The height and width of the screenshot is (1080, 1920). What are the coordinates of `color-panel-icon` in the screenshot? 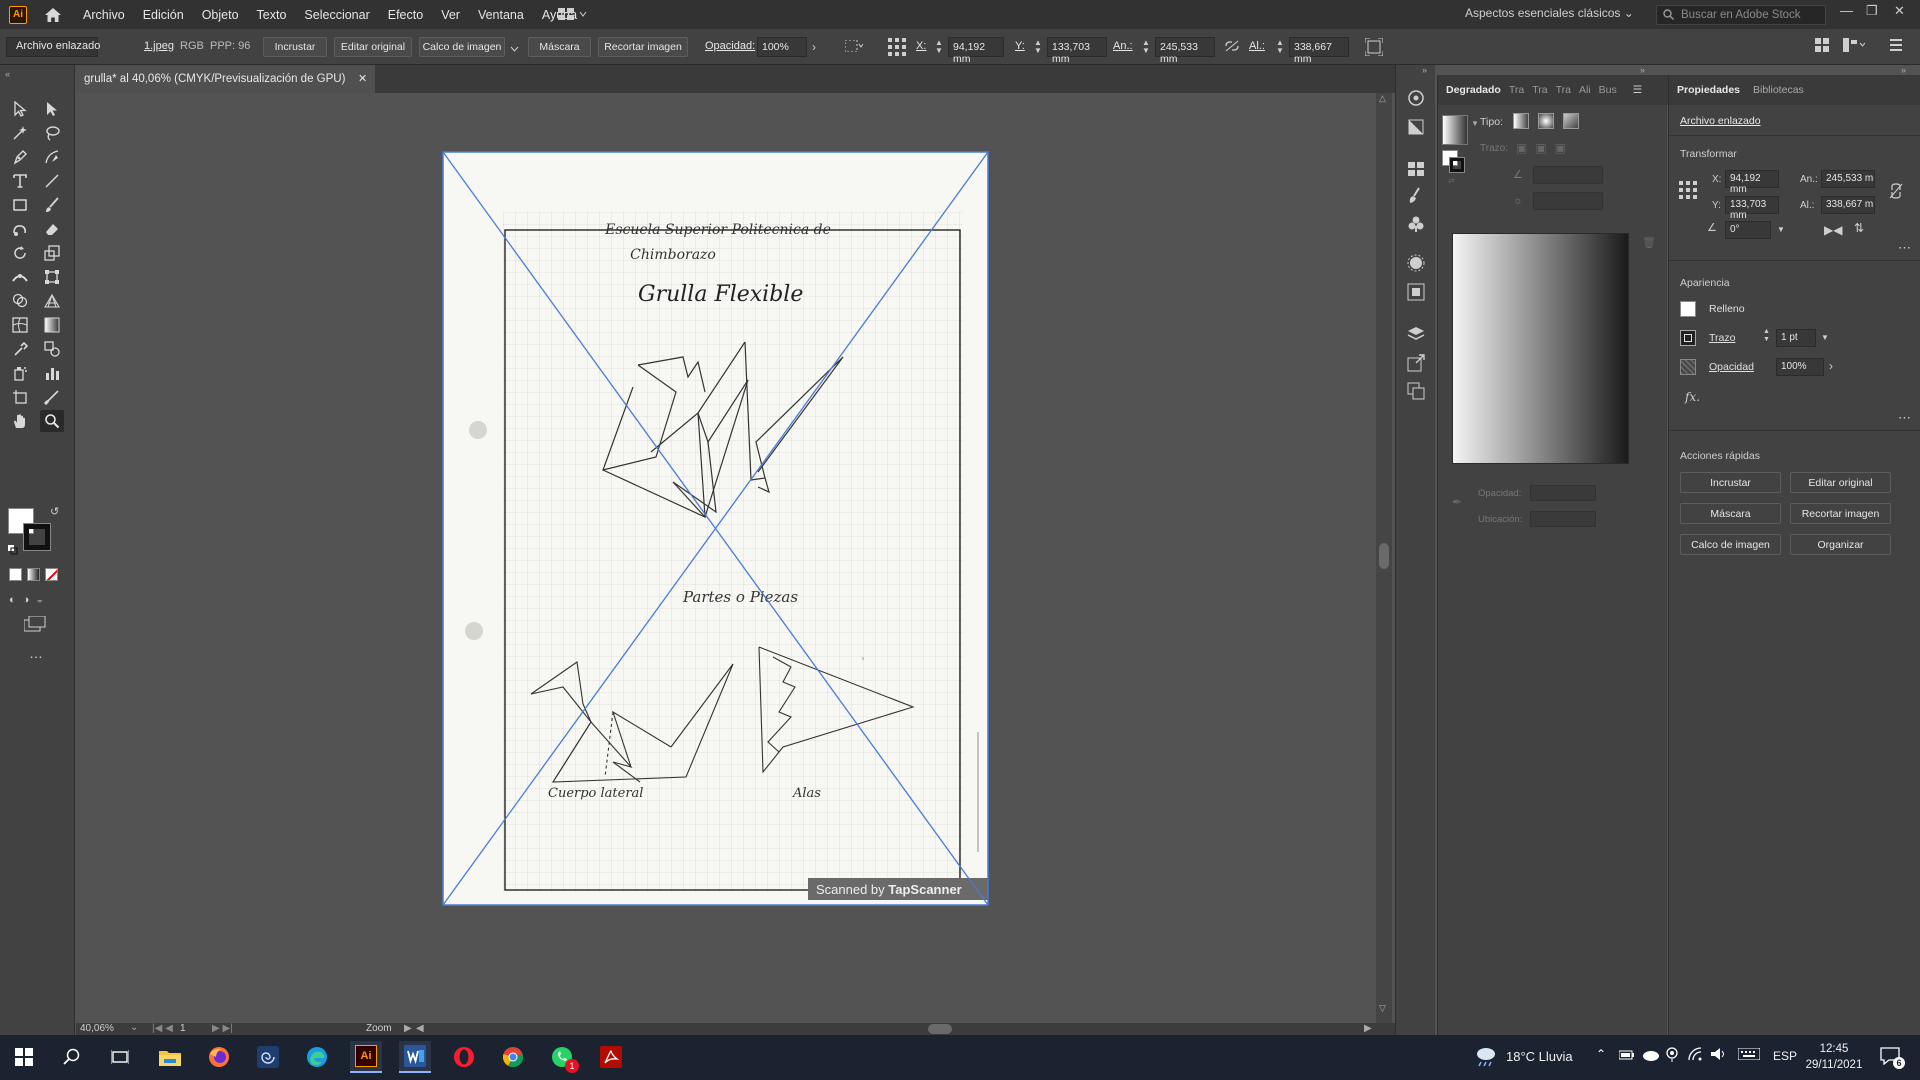 It's located at (1416, 128).